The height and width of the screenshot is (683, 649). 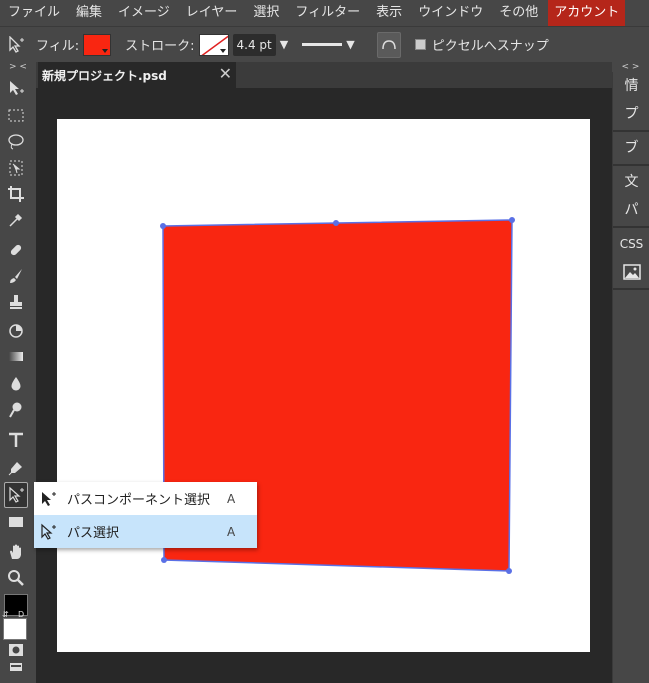 I want to click on fill-color-swatch, so click(x=97, y=44).